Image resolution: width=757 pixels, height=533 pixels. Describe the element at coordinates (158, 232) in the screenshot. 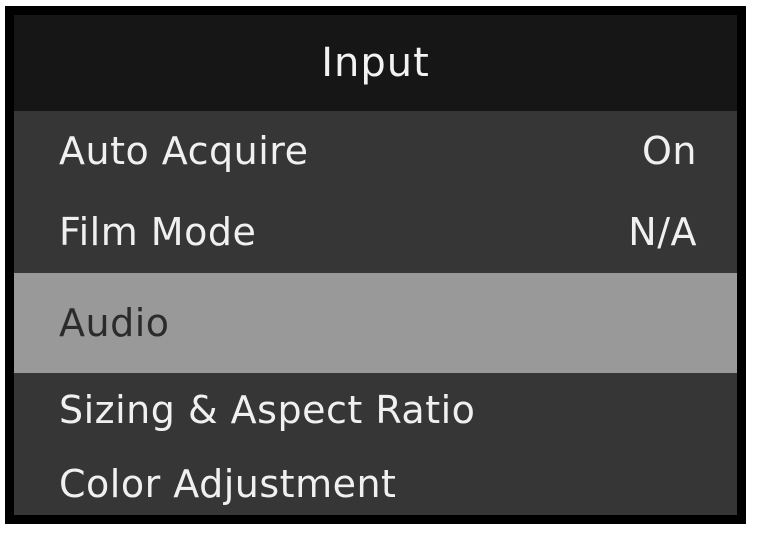

I see `menu-item-label: Film Mode` at that location.